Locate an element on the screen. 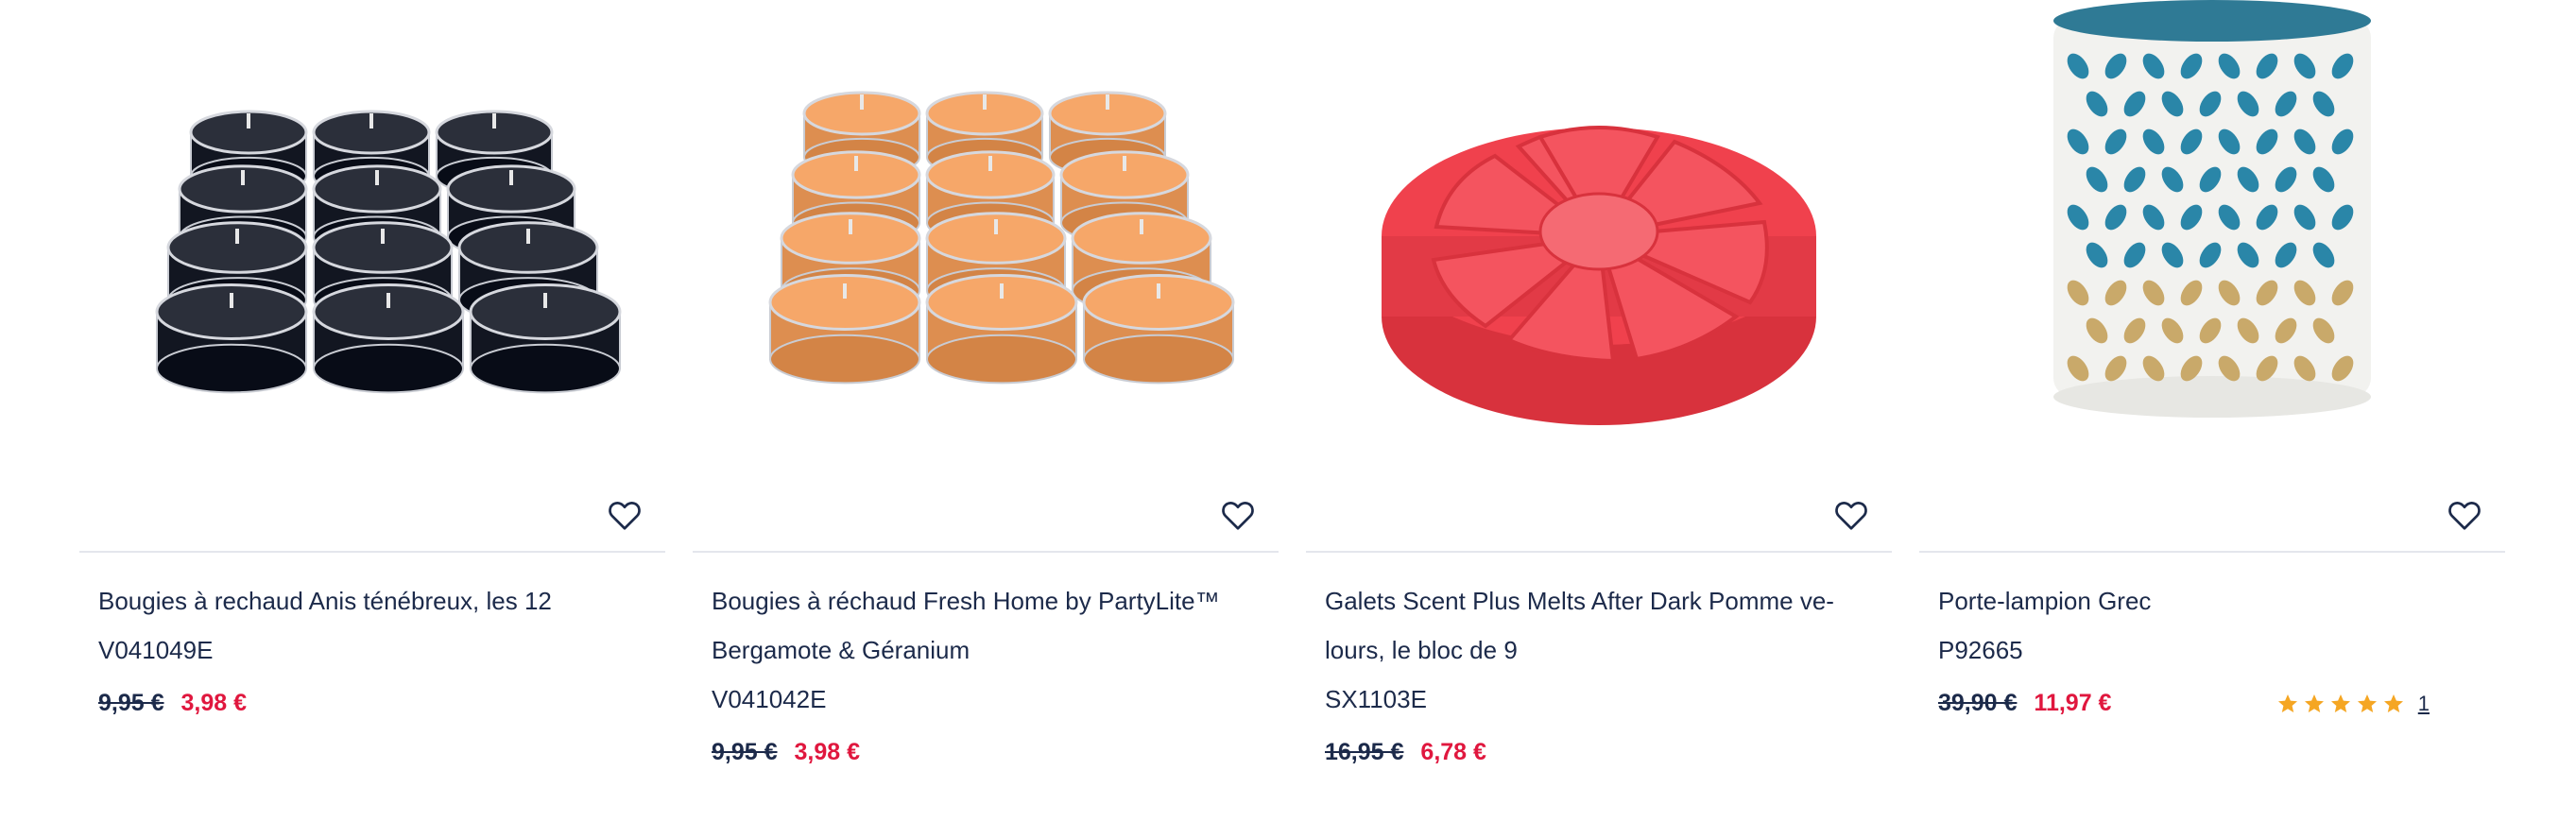 The height and width of the screenshot is (822, 2576). old-price: 16,95 € is located at coordinates (1364, 751).